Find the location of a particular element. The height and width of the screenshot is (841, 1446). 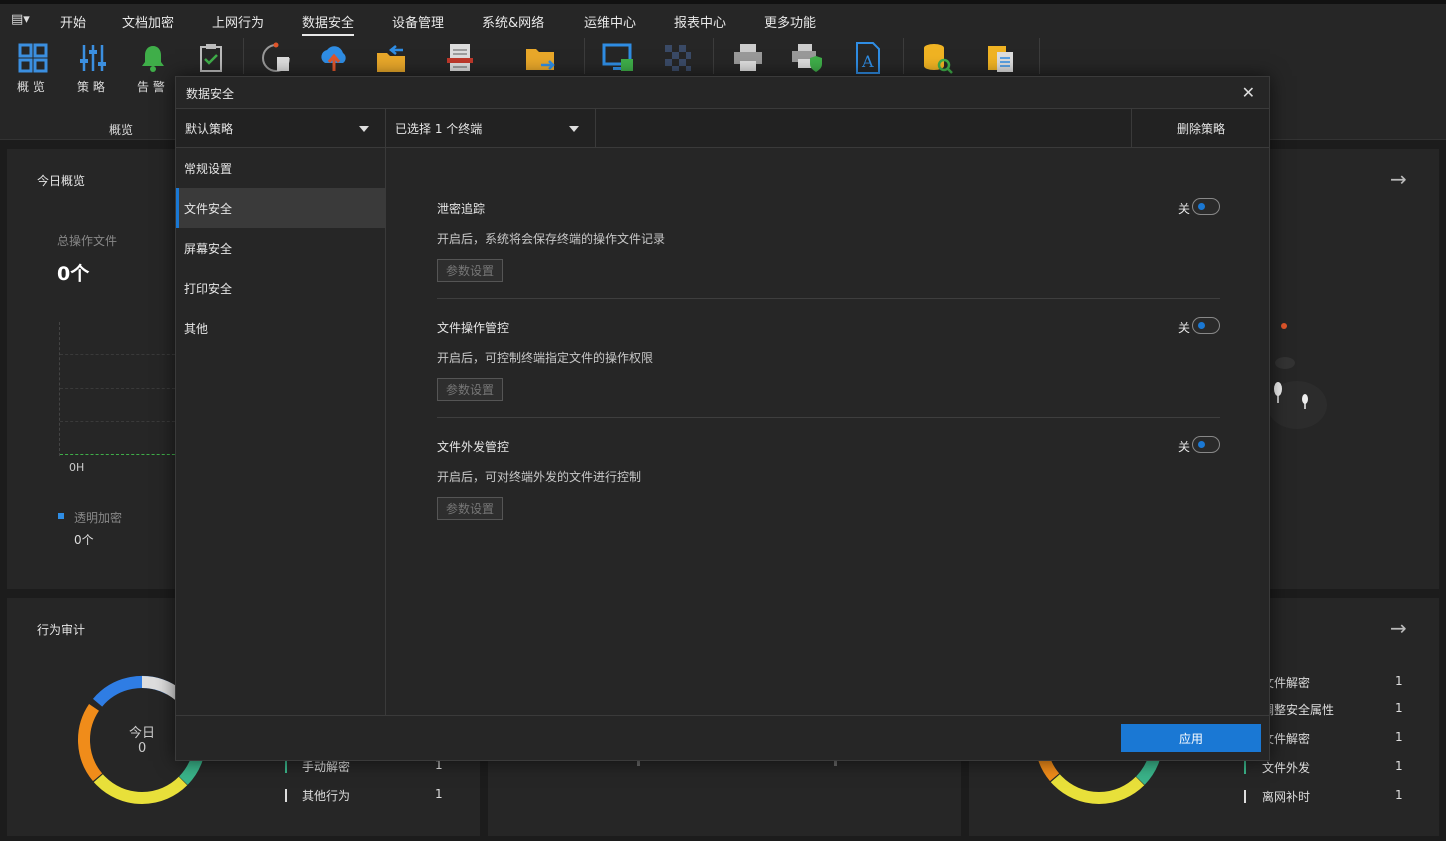

list-item-name: 离网补时 is located at coordinates (1286, 797).